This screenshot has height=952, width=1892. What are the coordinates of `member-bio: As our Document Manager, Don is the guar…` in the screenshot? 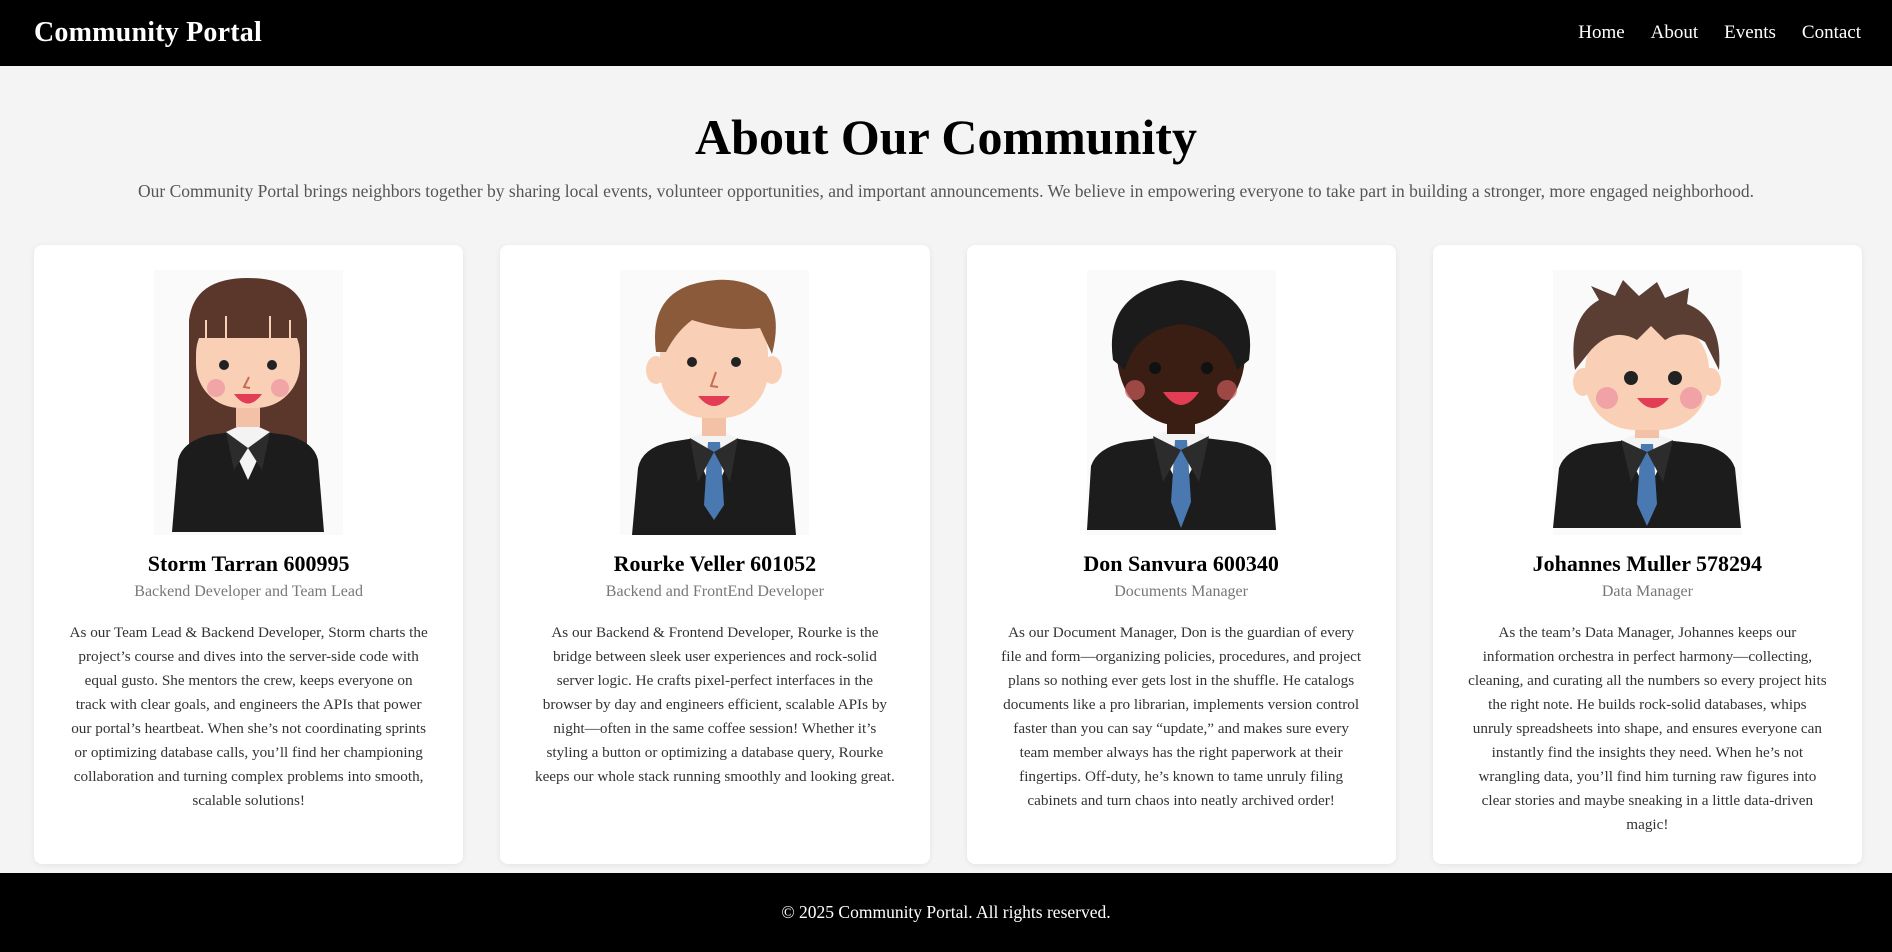 It's located at (1181, 716).